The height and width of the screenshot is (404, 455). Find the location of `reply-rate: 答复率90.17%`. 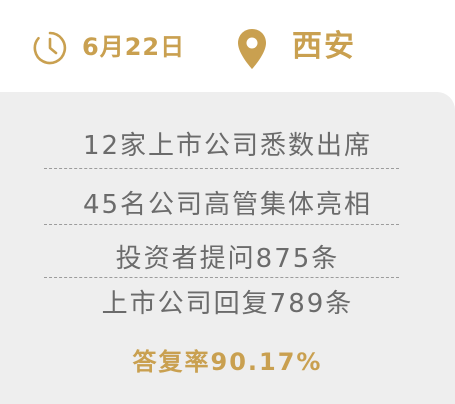

reply-rate: 答复率90.17% is located at coordinates (227, 362).